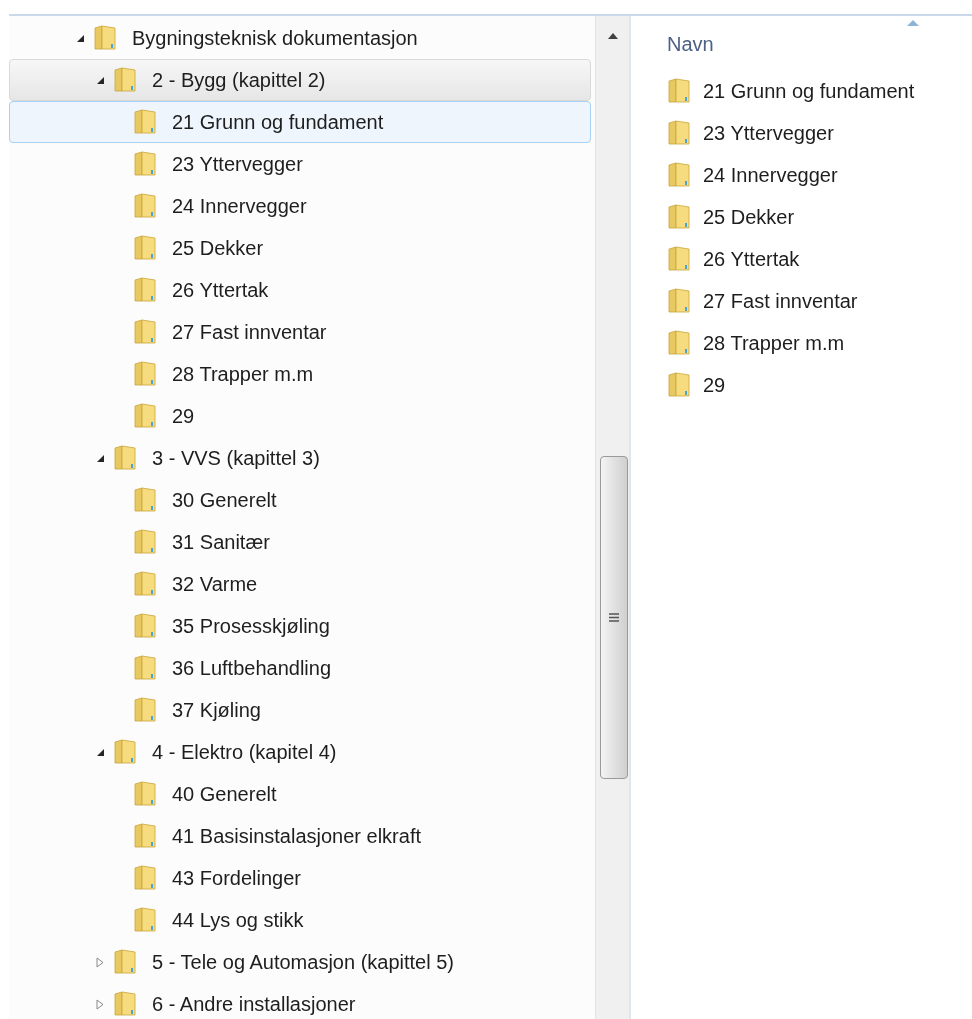 This screenshot has width=972, height=1019. What do you see at coordinates (236, 878) in the screenshot?
I see `tree-item-label: 43 Fordelinger` at bounding box center [236, 878].